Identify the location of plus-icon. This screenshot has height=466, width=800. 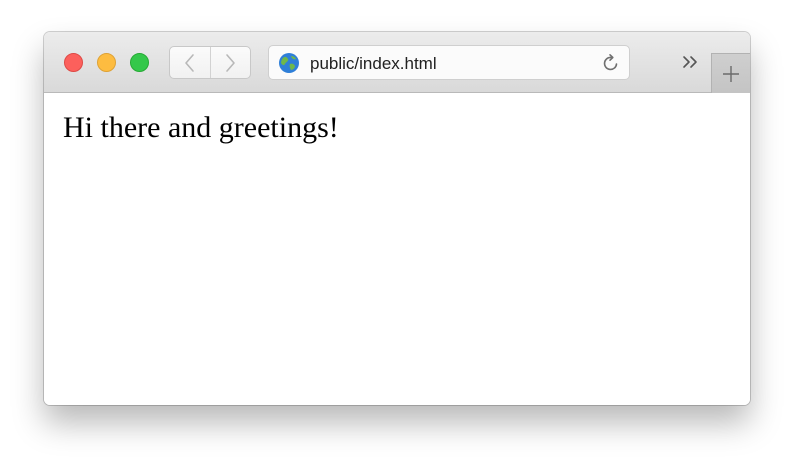
(731, 73).